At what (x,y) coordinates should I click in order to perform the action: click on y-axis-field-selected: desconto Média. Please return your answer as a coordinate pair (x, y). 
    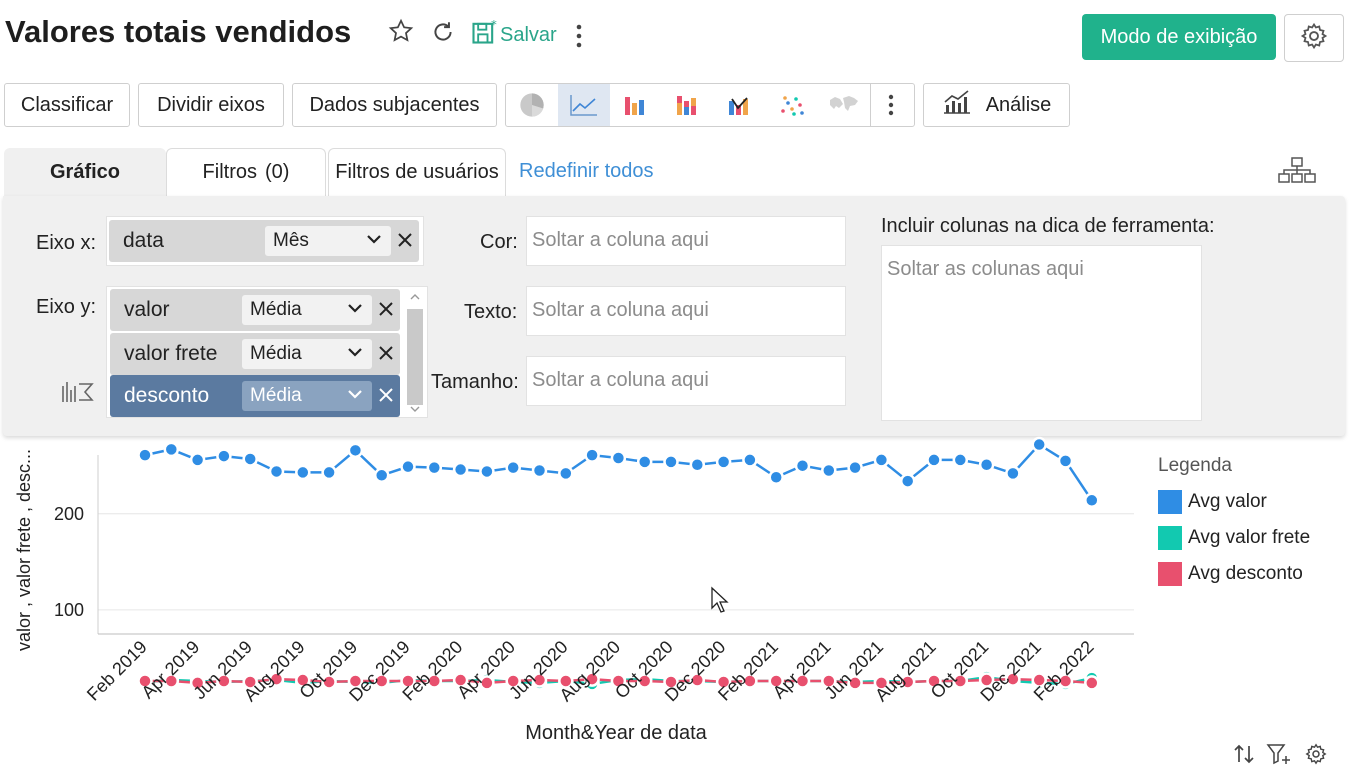
    Looking at the image, I should click on (255, 396).